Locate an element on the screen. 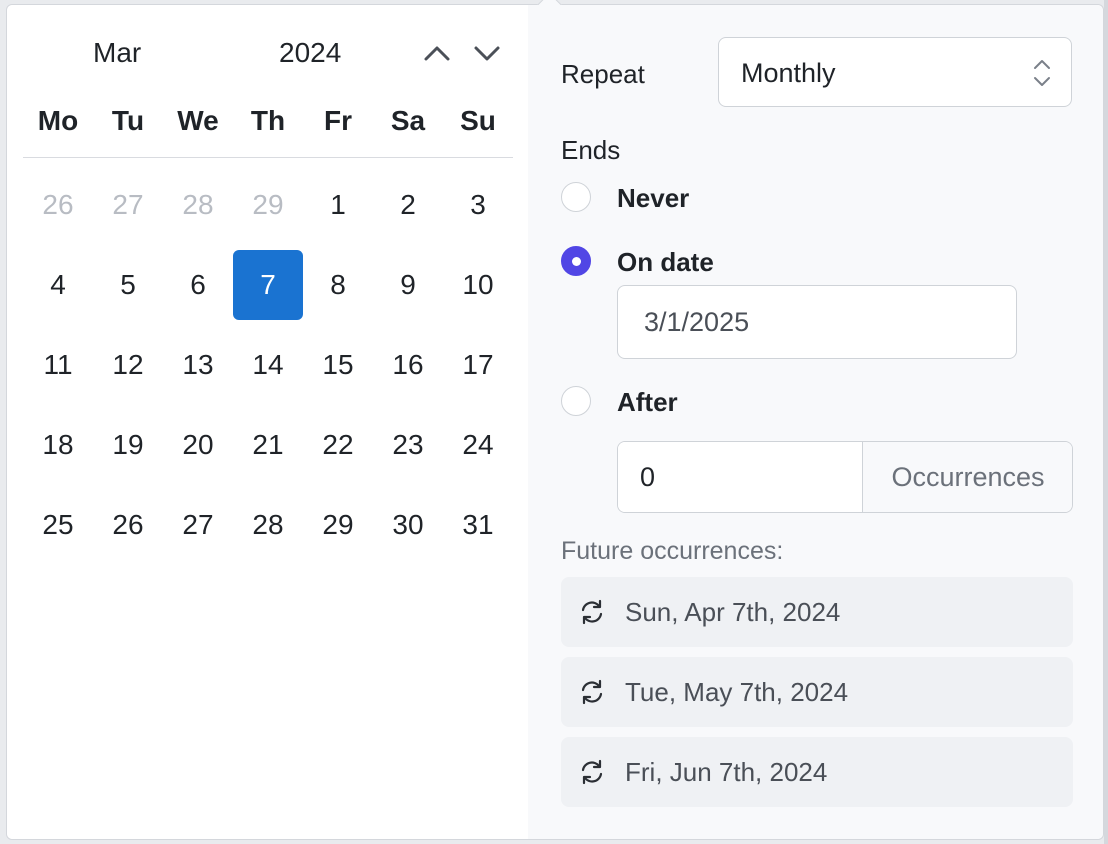  calendar-day: 4 is located at coordinates (58, 285).